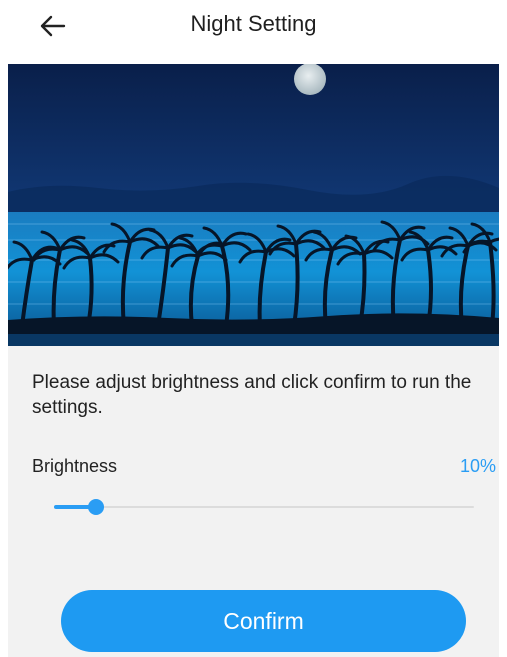 This screenshot has width=507, height=657. What do you see at coordinates (75, 466) in the screenshot?
I see `brightness-label: Brightness` at bounding box center [75, 466].